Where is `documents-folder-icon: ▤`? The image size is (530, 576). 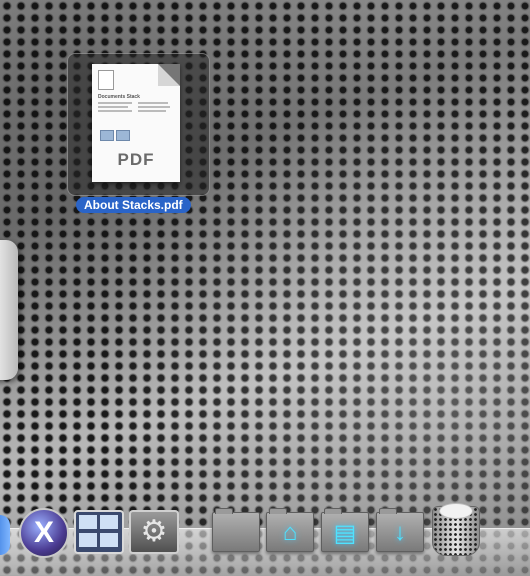 documents-folder-icon: ▤ is located at coordinates (345, 530).